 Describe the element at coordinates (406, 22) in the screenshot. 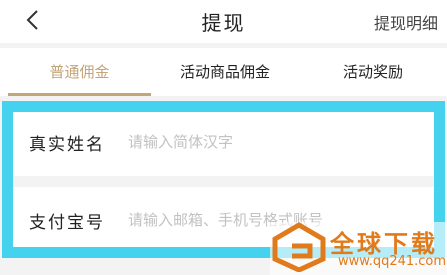

I see `withdraw-details-link: 提现明细` at that location.